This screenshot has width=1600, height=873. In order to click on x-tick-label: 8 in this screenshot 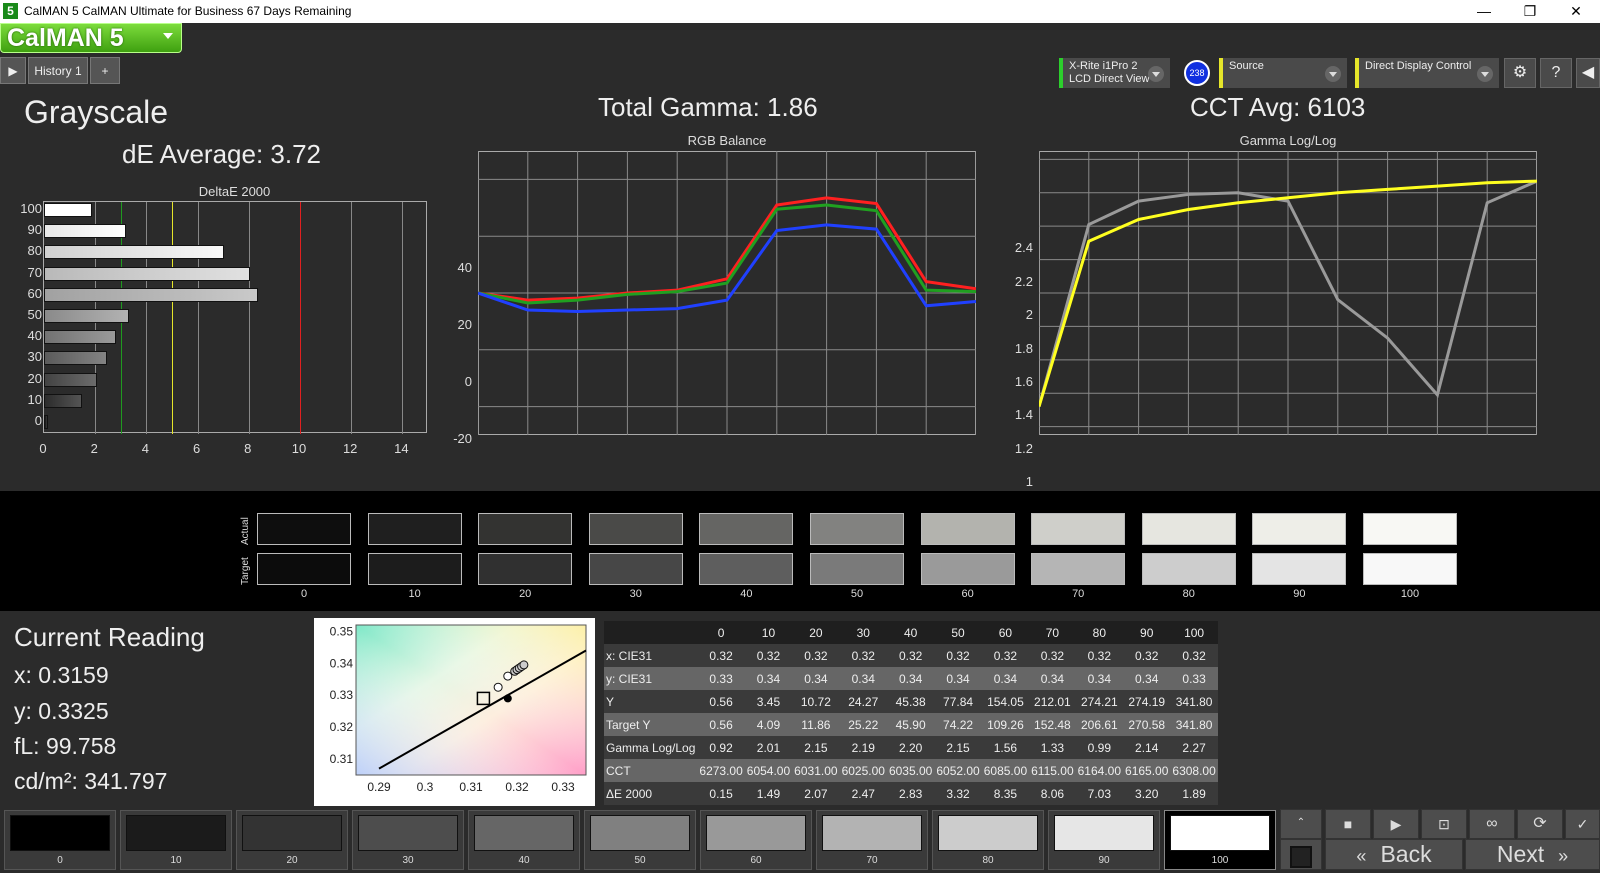, I will do `click(248, 448)`.